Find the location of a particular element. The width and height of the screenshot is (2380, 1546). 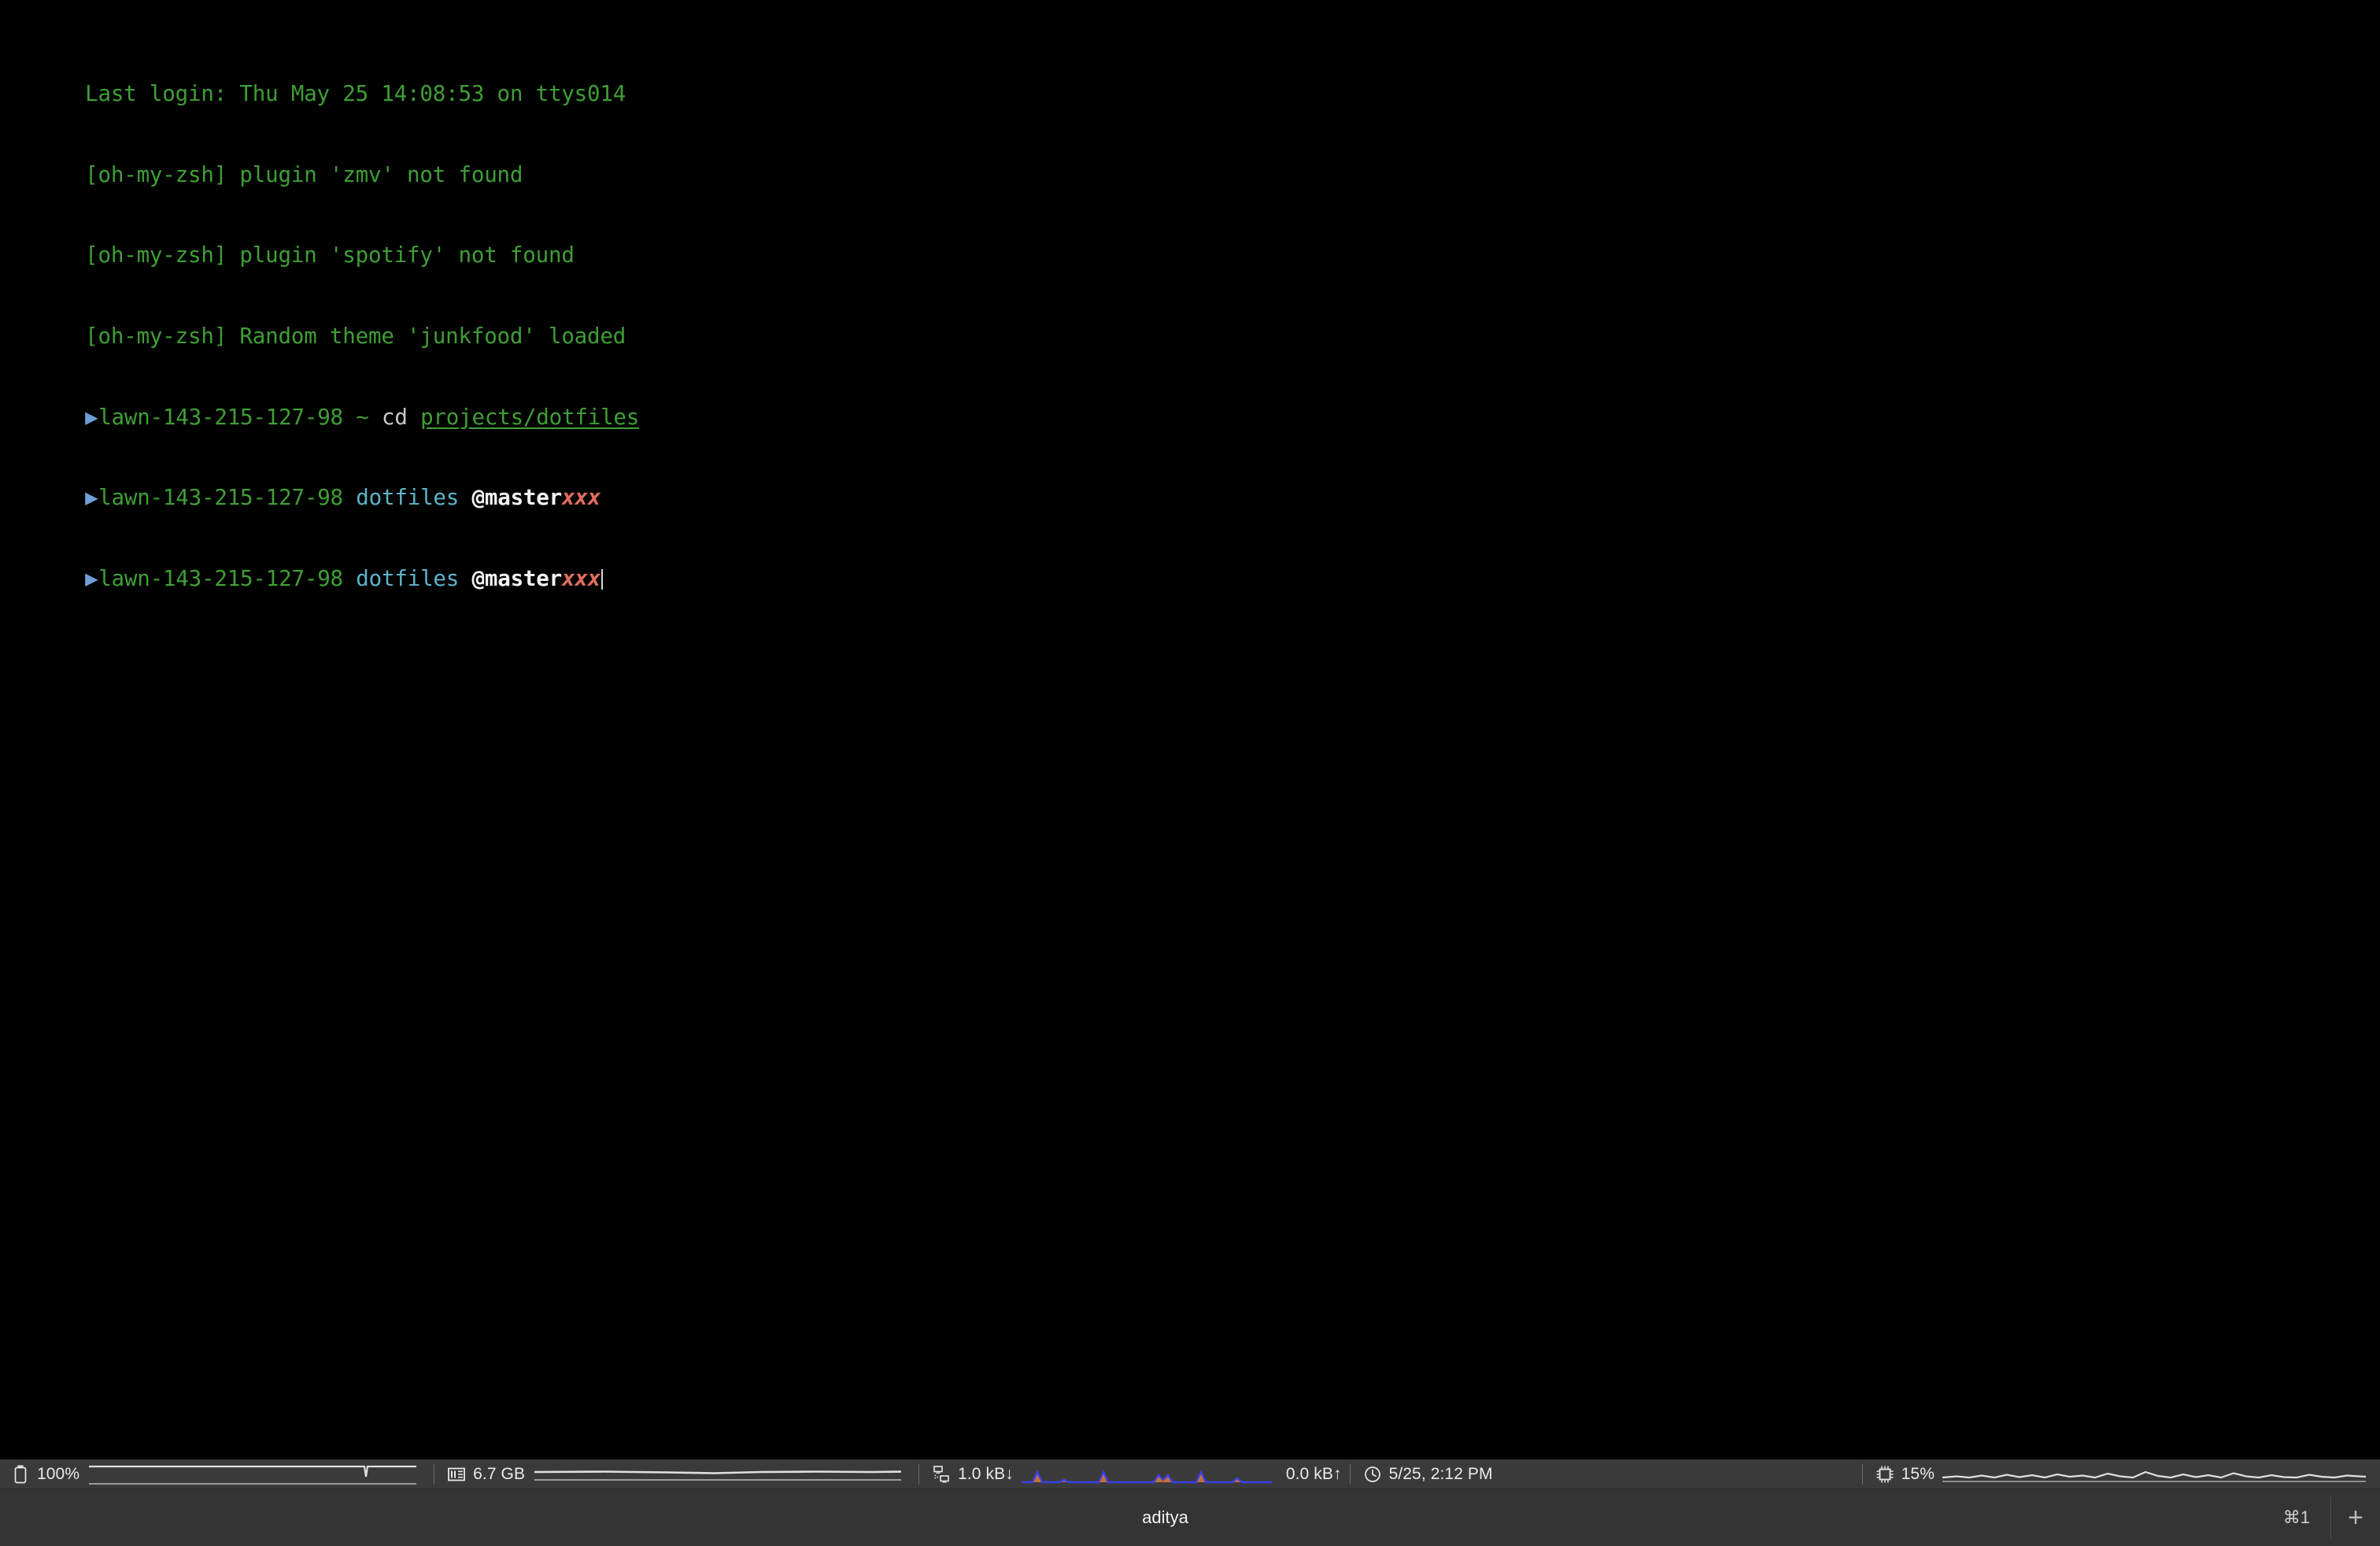

command-path-link: projects/dotfiles is located at coordinates (529, 417).